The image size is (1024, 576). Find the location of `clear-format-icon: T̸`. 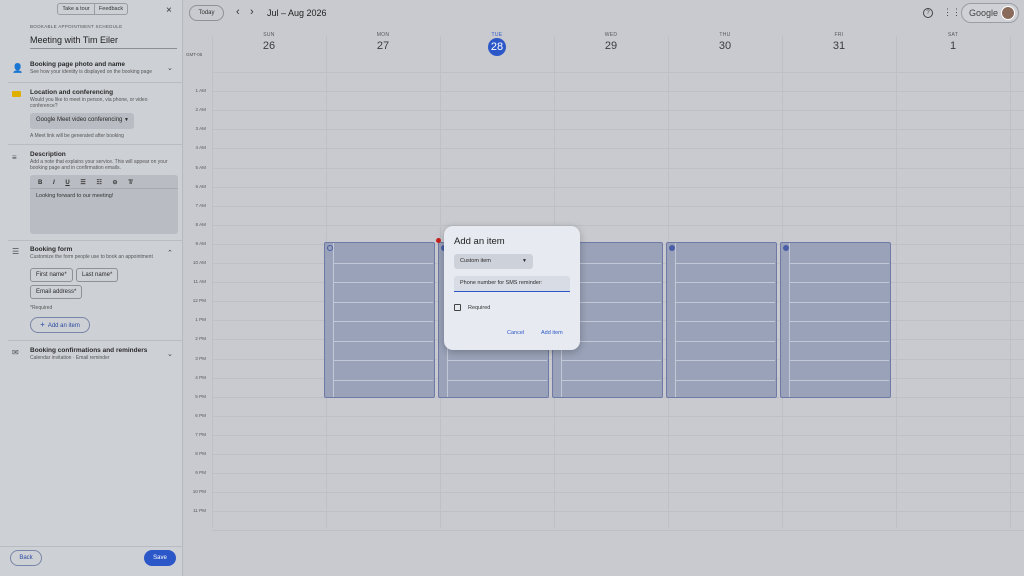

clear-format-icon: T̸ is located at coordinates (130, 183).